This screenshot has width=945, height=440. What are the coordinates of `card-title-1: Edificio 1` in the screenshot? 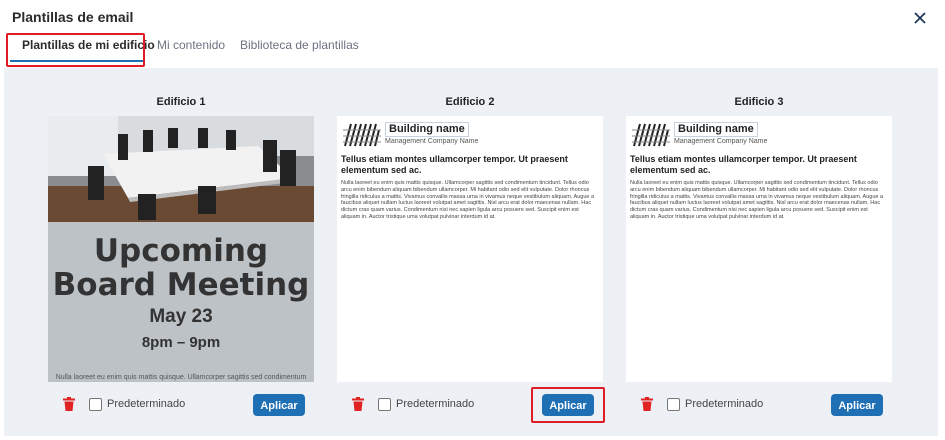 It's located at (181, 102).